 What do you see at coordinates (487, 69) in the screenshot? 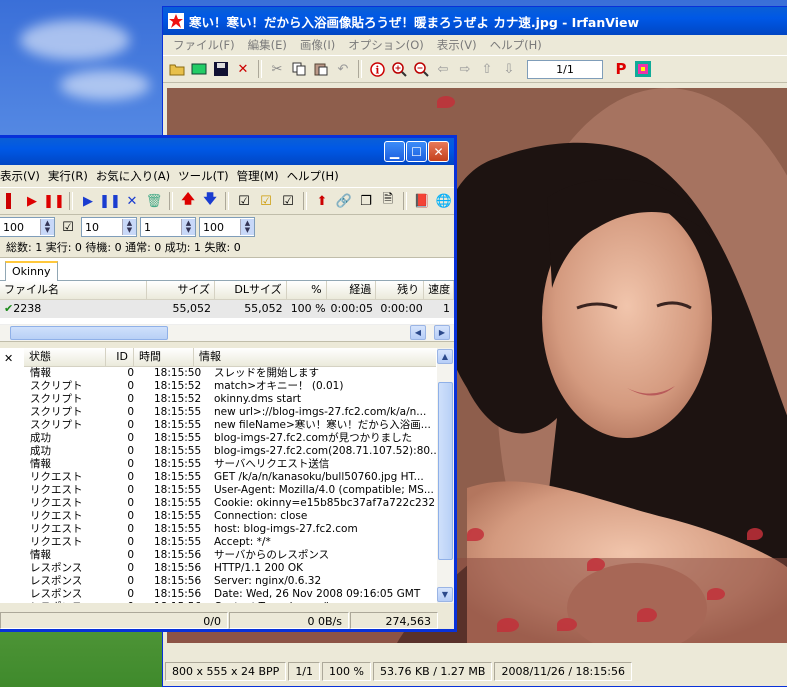
I see `first-page-icon: ⇧` at bounding box center [487, 69].